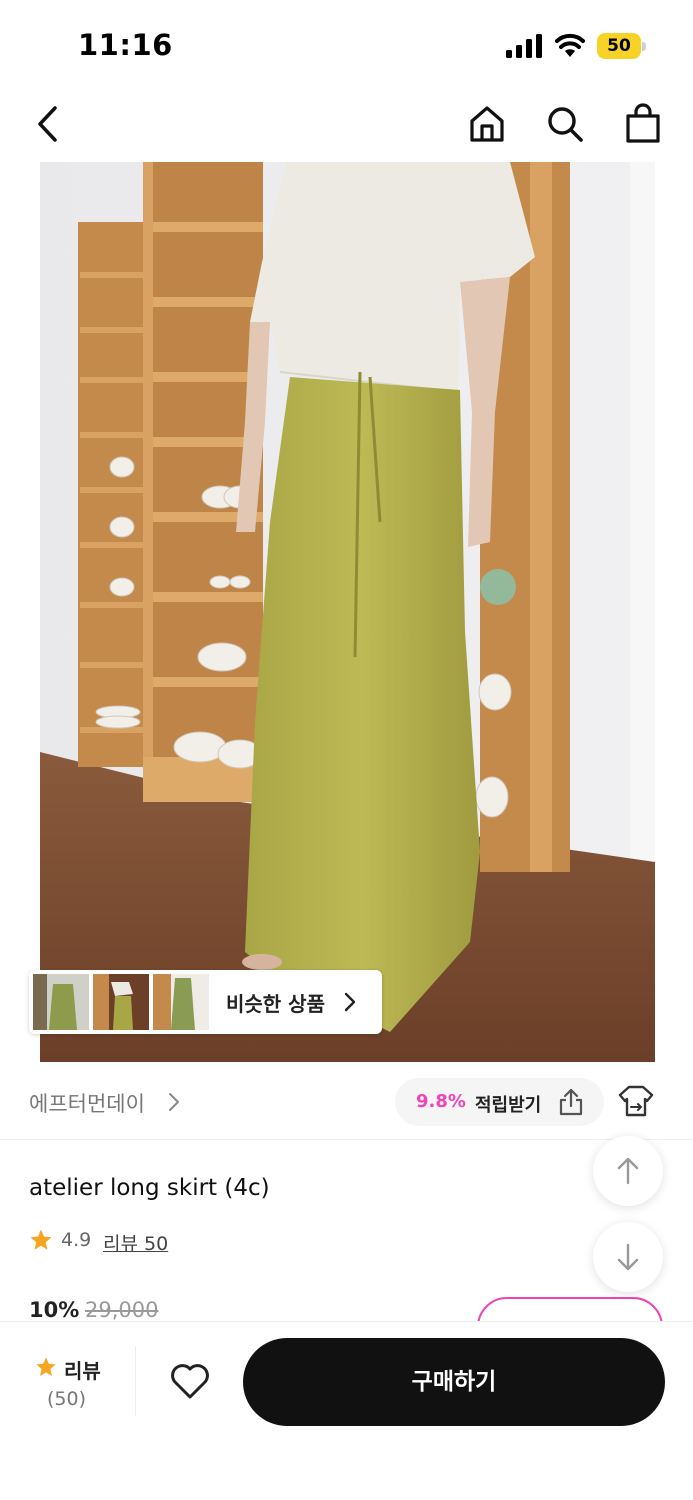 The height and width of the screenshot is (1500, 693). I want to click on arrow-up-icon, so click(628, 1171).